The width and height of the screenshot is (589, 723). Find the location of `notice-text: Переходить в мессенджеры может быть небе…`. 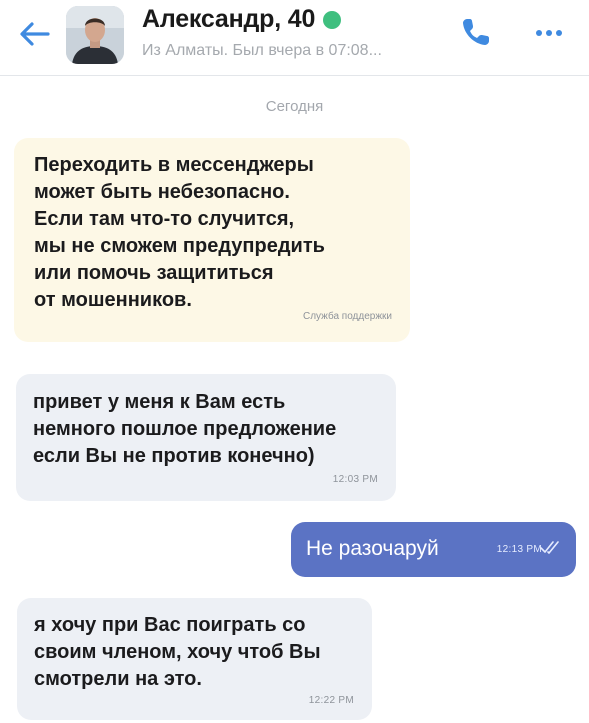

notice-text: Переходить в мессенджеры может быть небе… is located at coordinates (179, 232).